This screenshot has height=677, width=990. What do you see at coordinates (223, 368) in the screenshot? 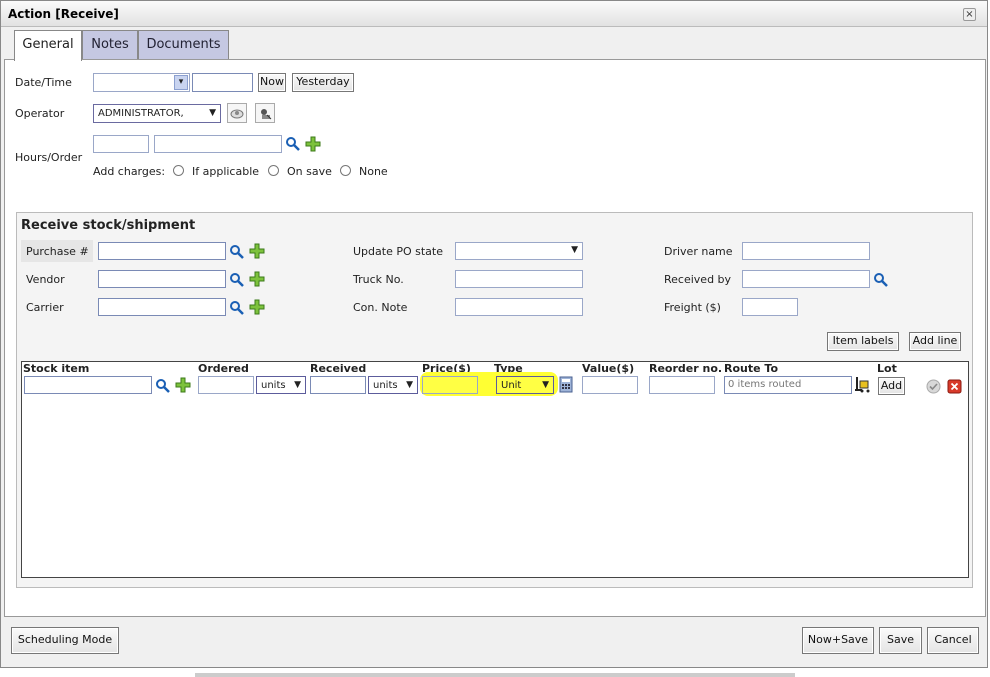
I see `col-ordered: Ordered` at bounding box center [223, 368].